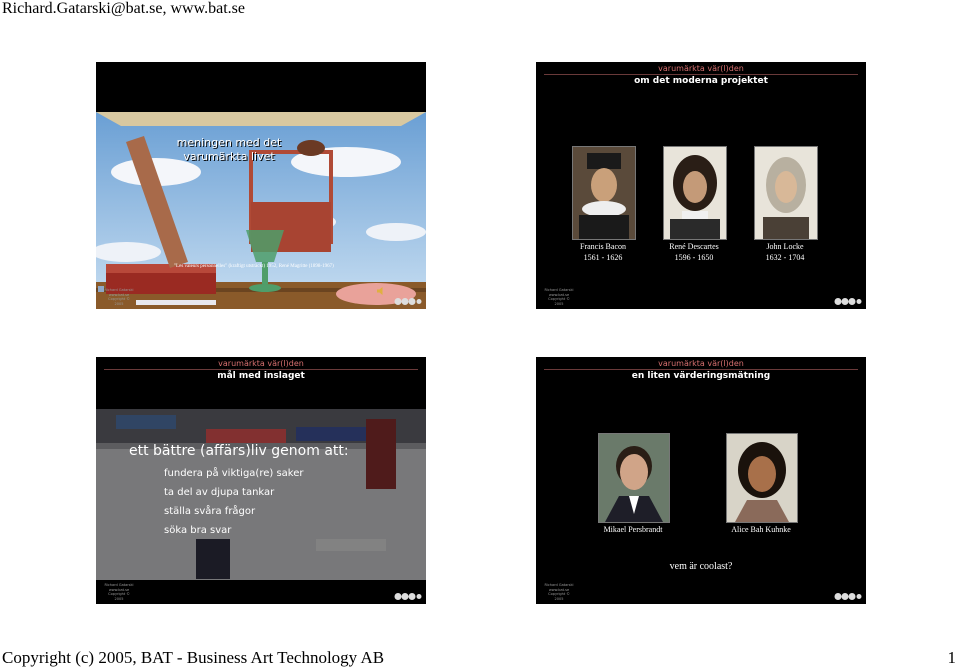  I want to click on photo-bah-kuhnke, so click(762, 478).